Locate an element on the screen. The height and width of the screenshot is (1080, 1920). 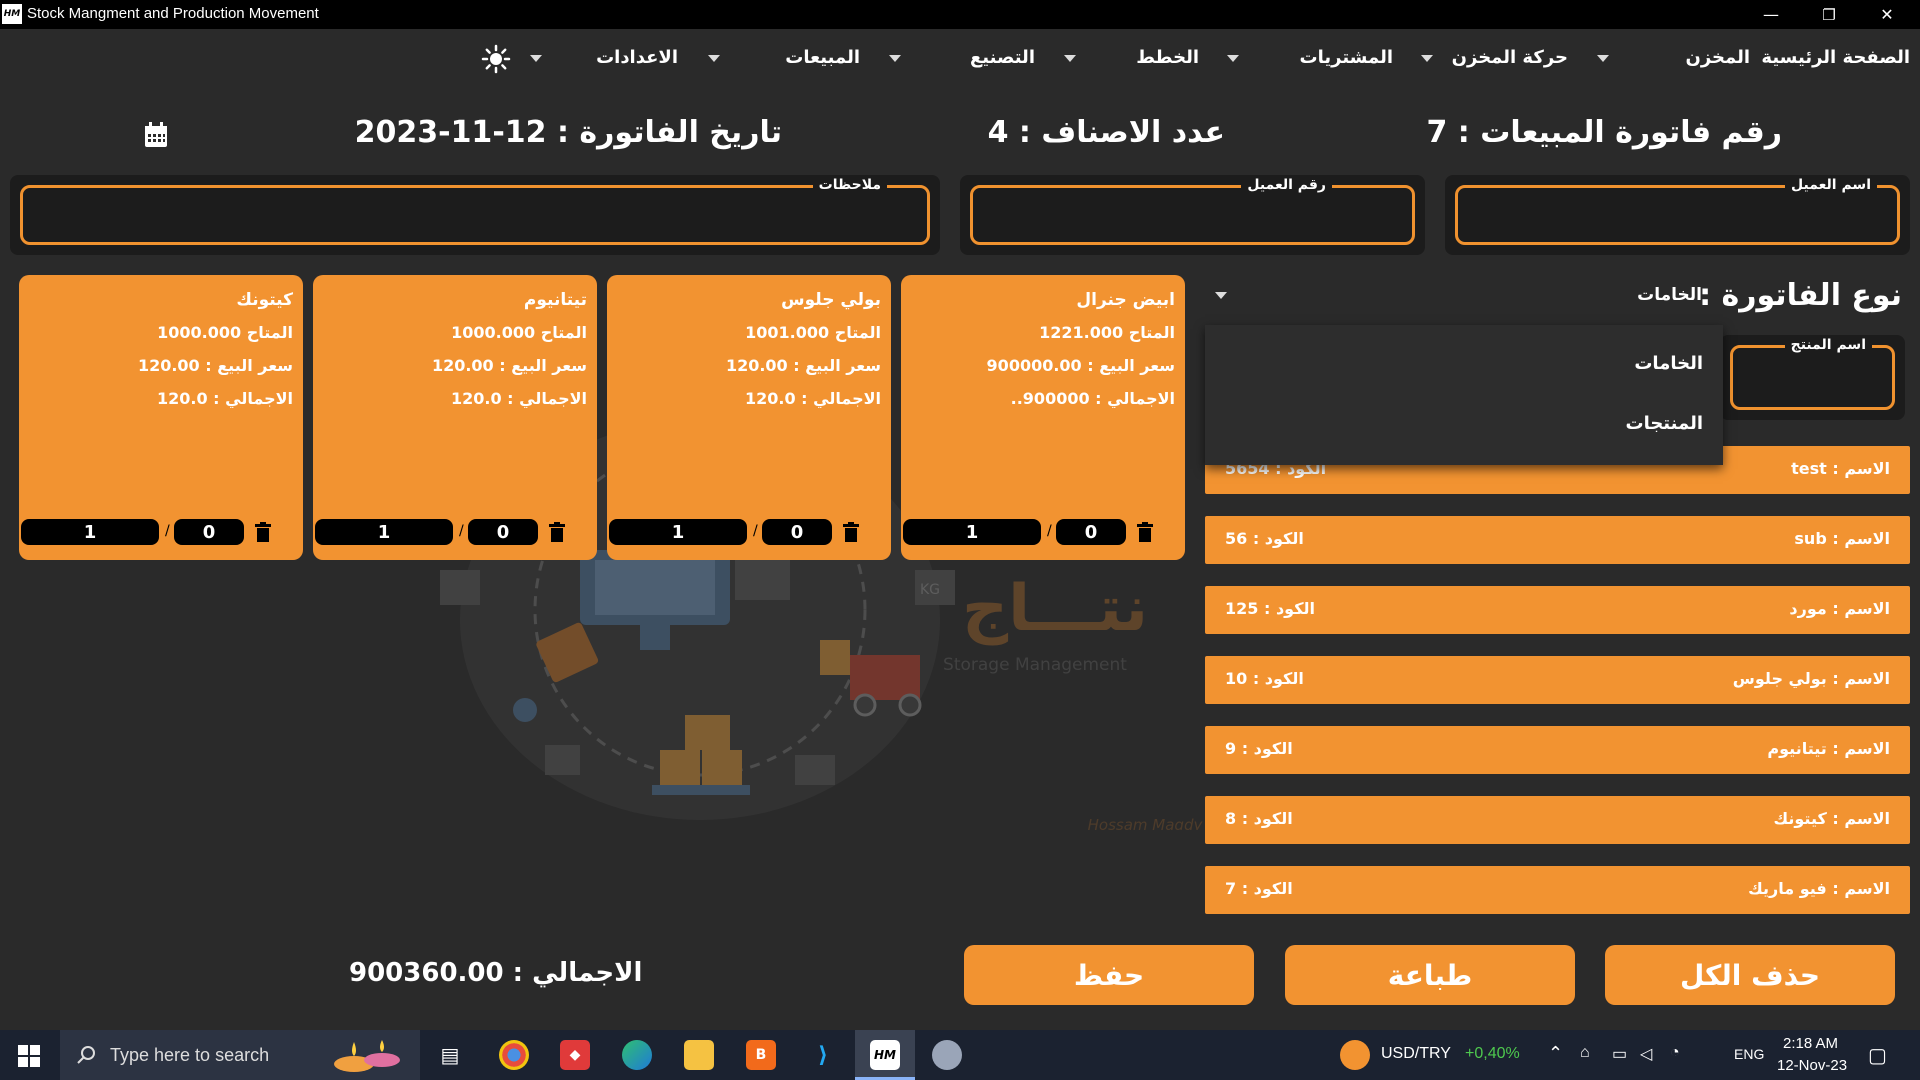
brave-icon: B is located at coordinates (761, 1055).